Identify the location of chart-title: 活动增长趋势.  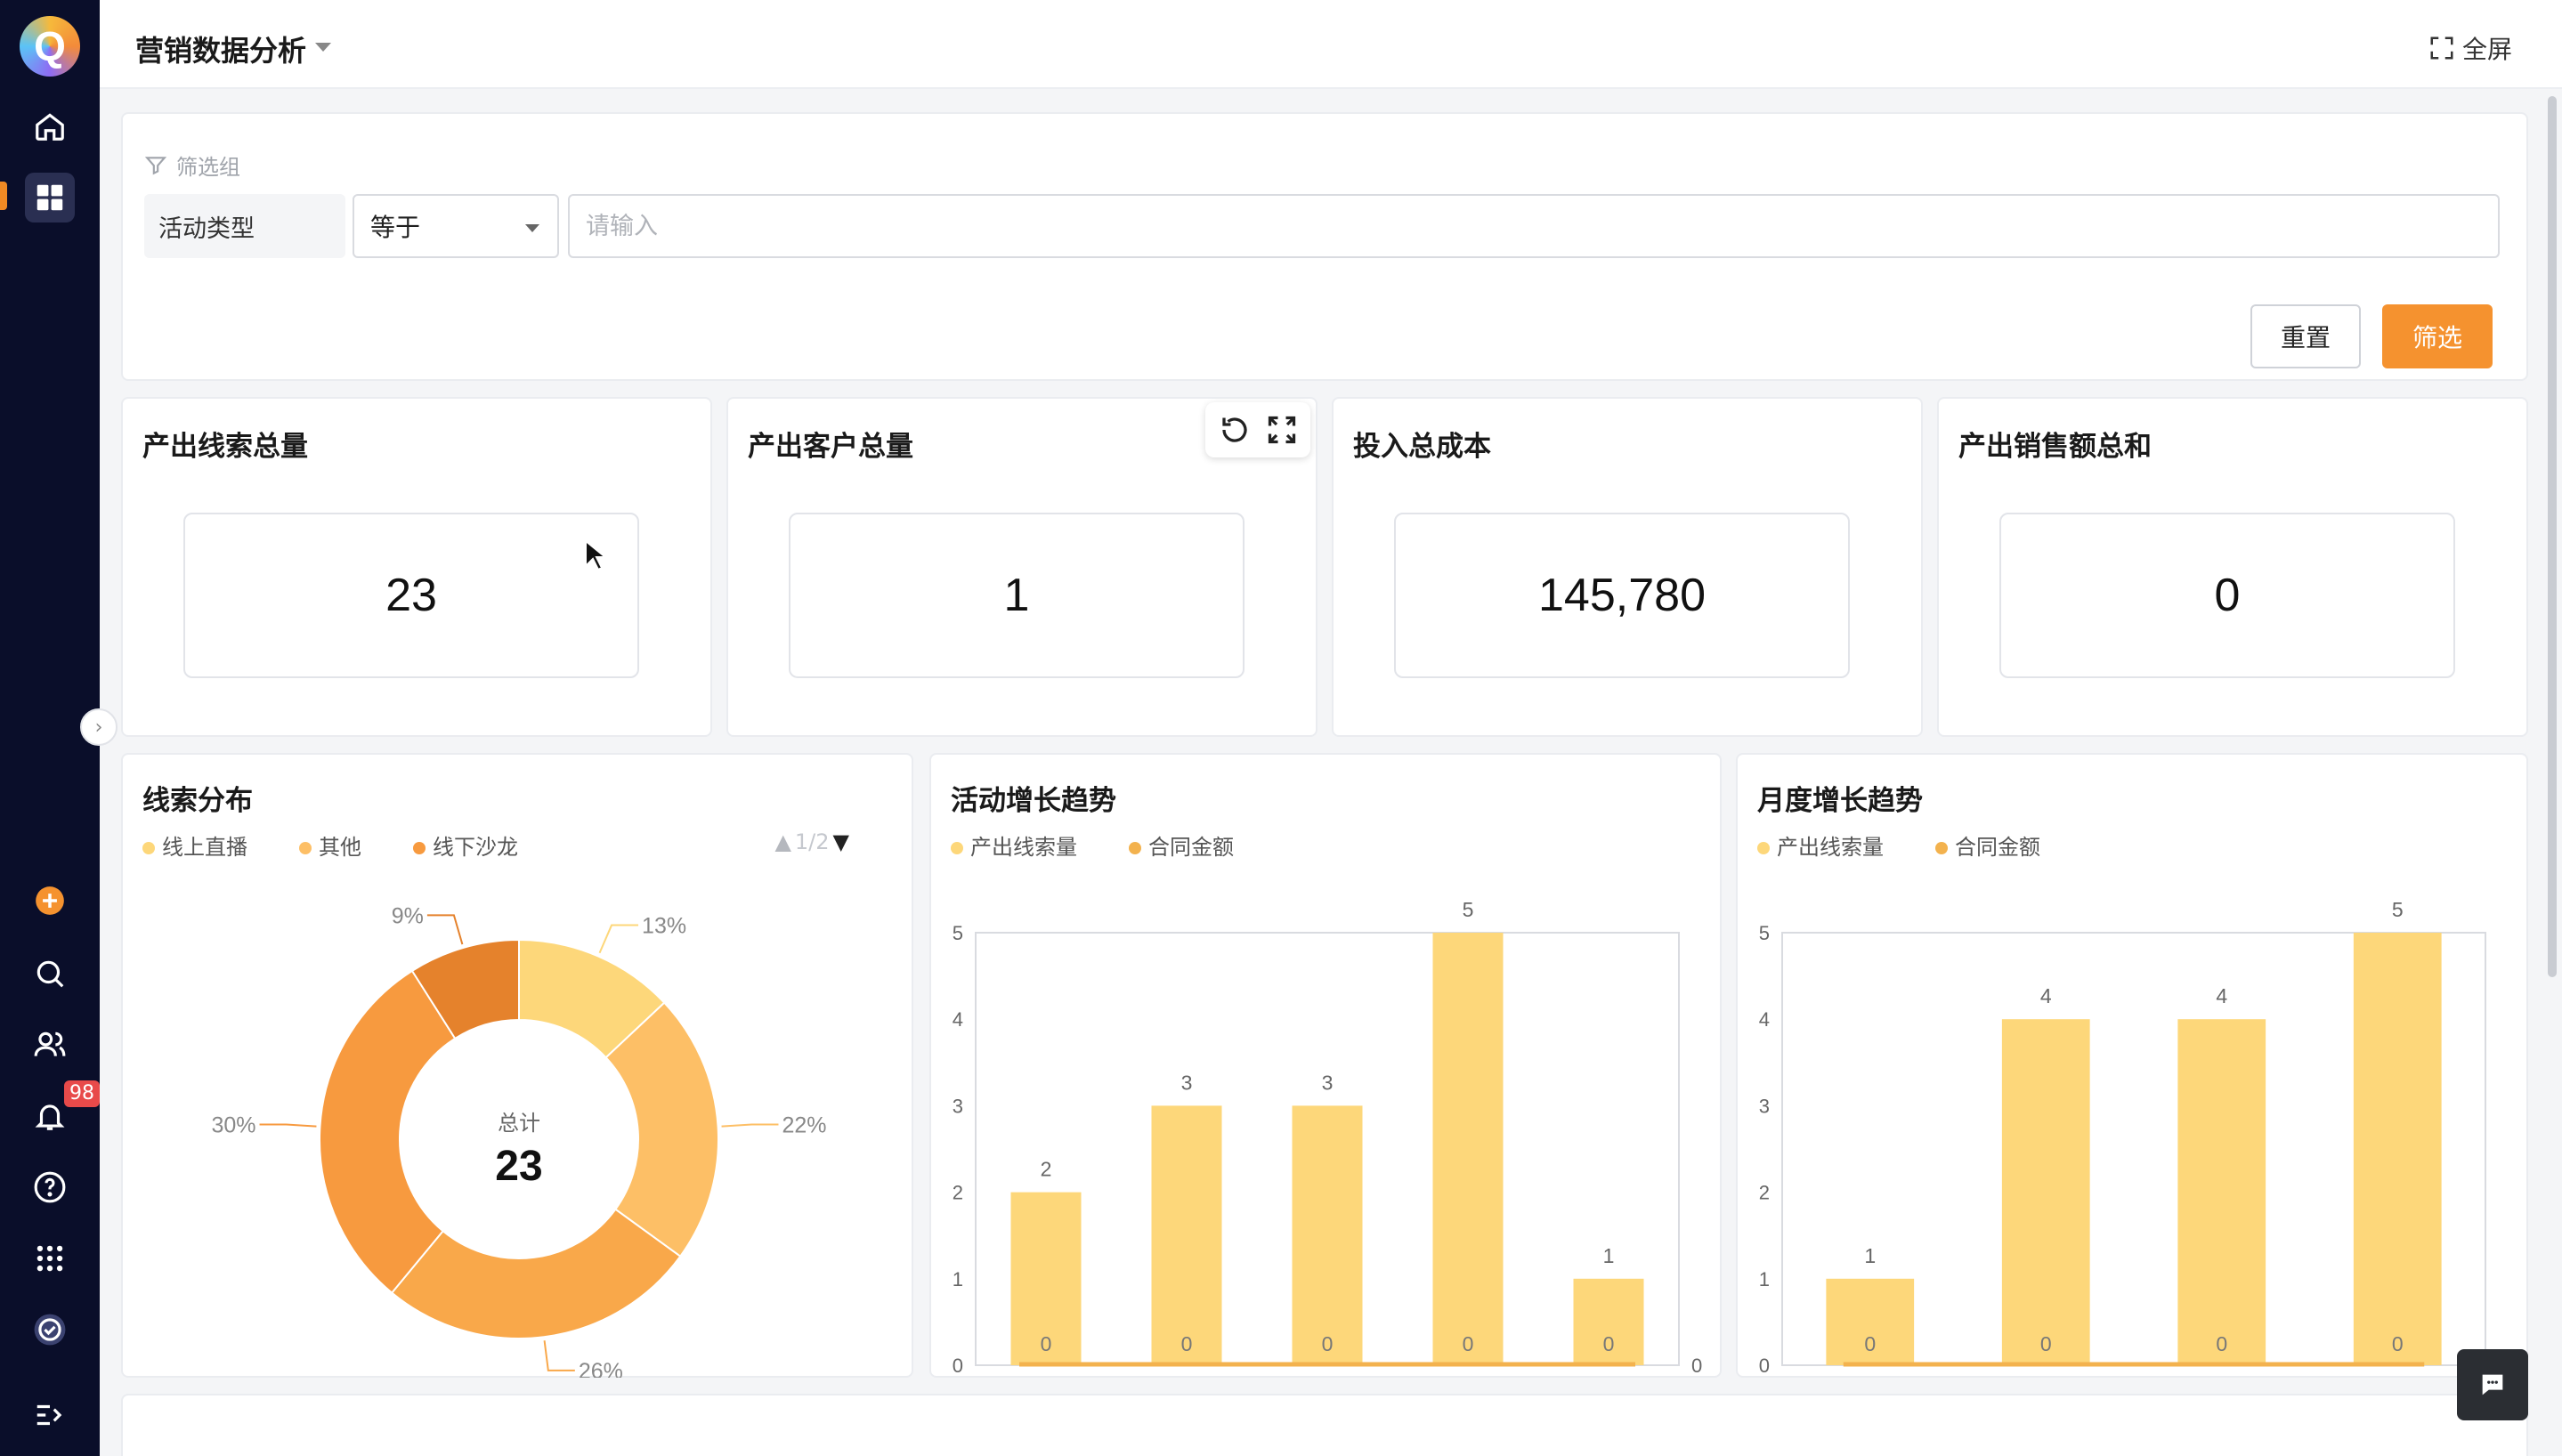
(1033, 801).